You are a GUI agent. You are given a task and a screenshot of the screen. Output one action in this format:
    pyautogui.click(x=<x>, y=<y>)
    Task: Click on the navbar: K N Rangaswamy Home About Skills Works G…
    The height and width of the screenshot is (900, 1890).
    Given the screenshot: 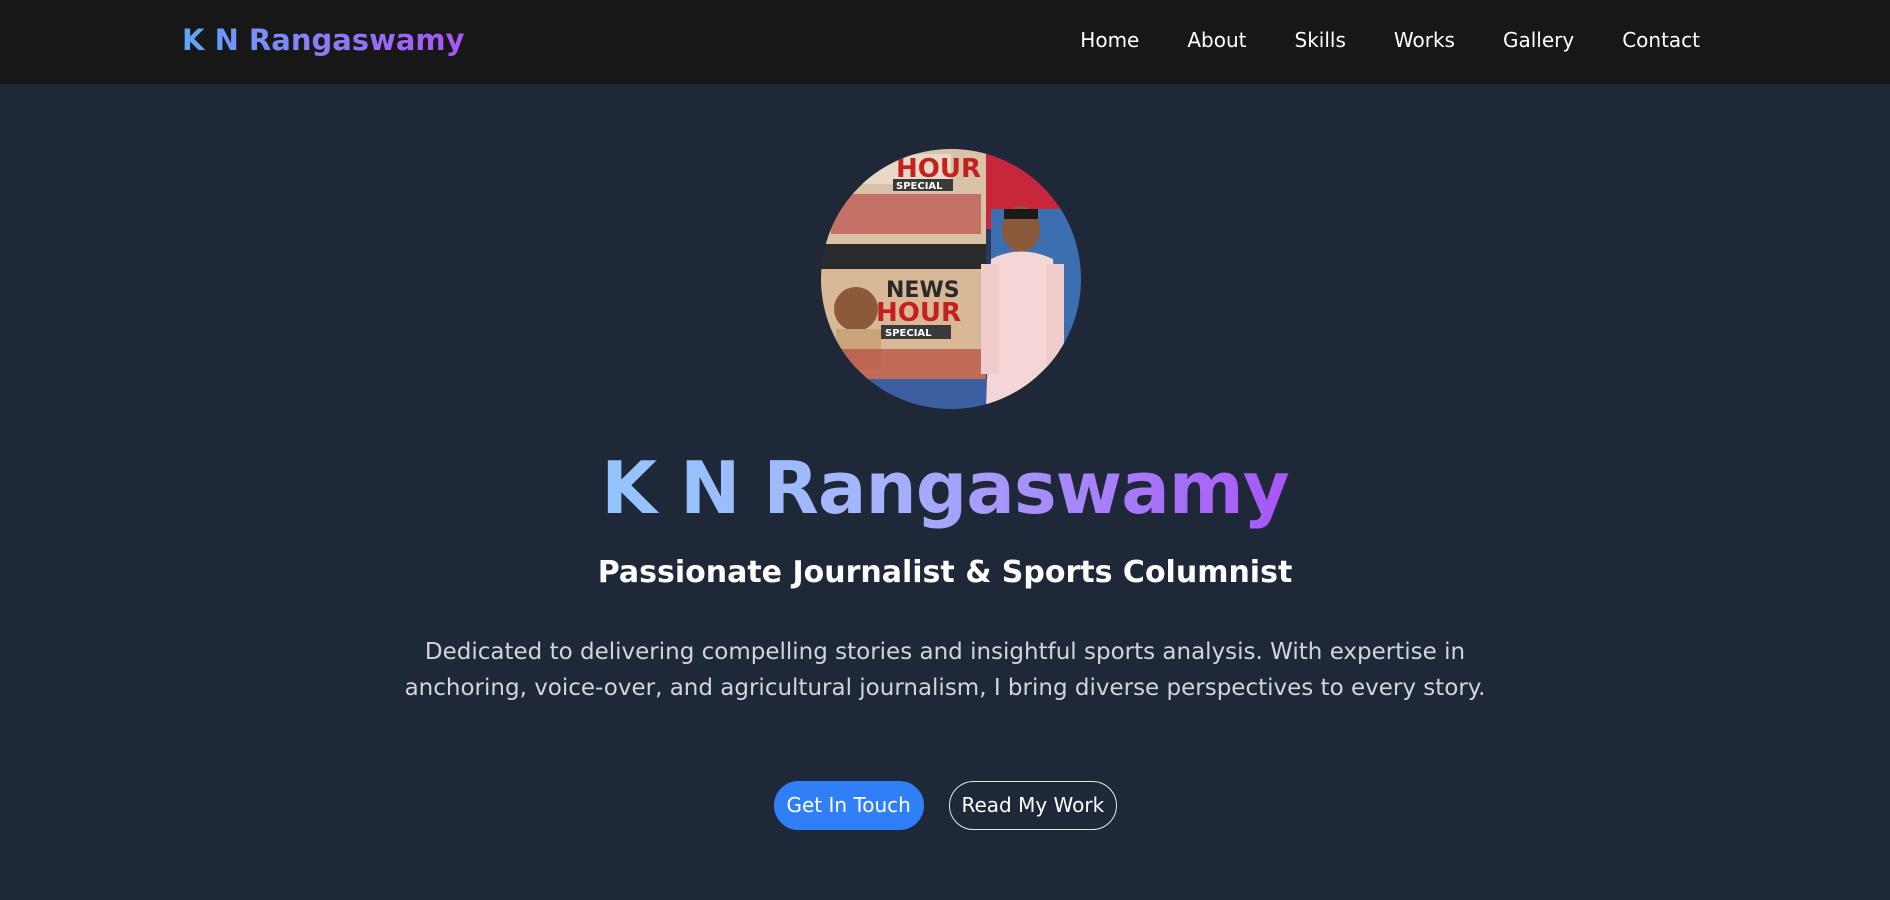 What is the action you would take?
    pyautogui.click(x=945, y=42)
    